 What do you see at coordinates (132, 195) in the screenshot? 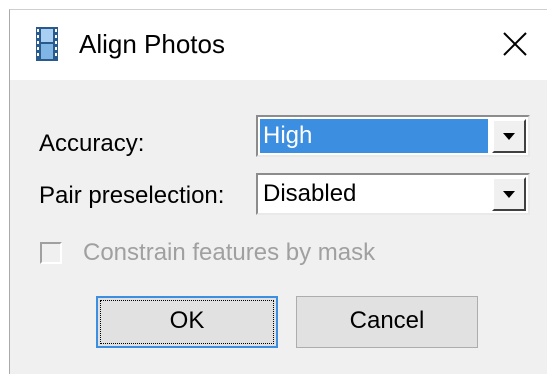
I see `pair-preselection-label: Pair preselection:` at bounding box center [132, 195].